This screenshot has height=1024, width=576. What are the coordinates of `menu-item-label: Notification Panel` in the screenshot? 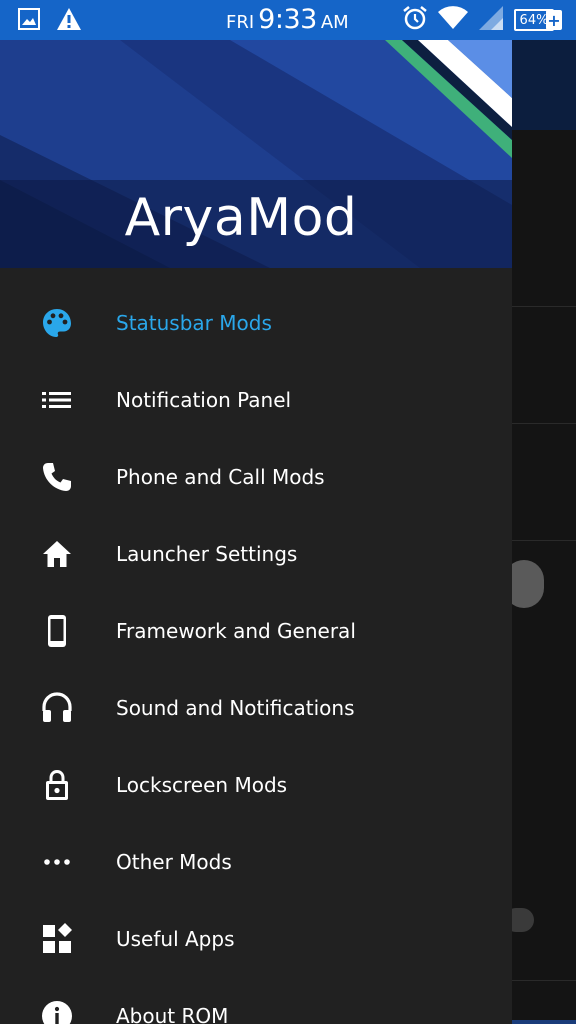 It's located at (204, 399).